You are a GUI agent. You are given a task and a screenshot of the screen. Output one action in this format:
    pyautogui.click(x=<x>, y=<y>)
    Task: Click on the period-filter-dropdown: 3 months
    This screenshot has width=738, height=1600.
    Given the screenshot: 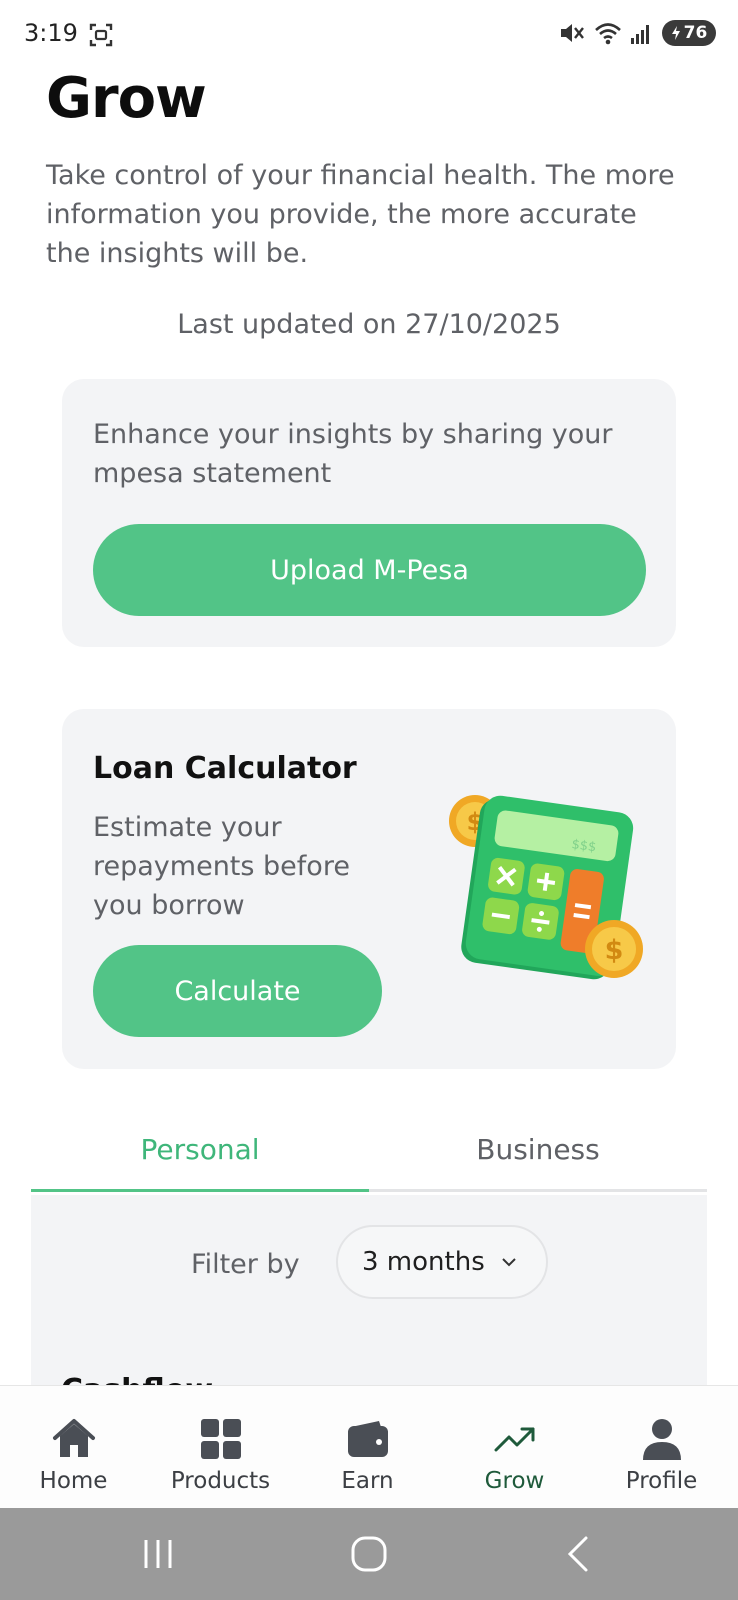 What is the action you would take?
    pyautogui.click(x=442, y=1262)
    